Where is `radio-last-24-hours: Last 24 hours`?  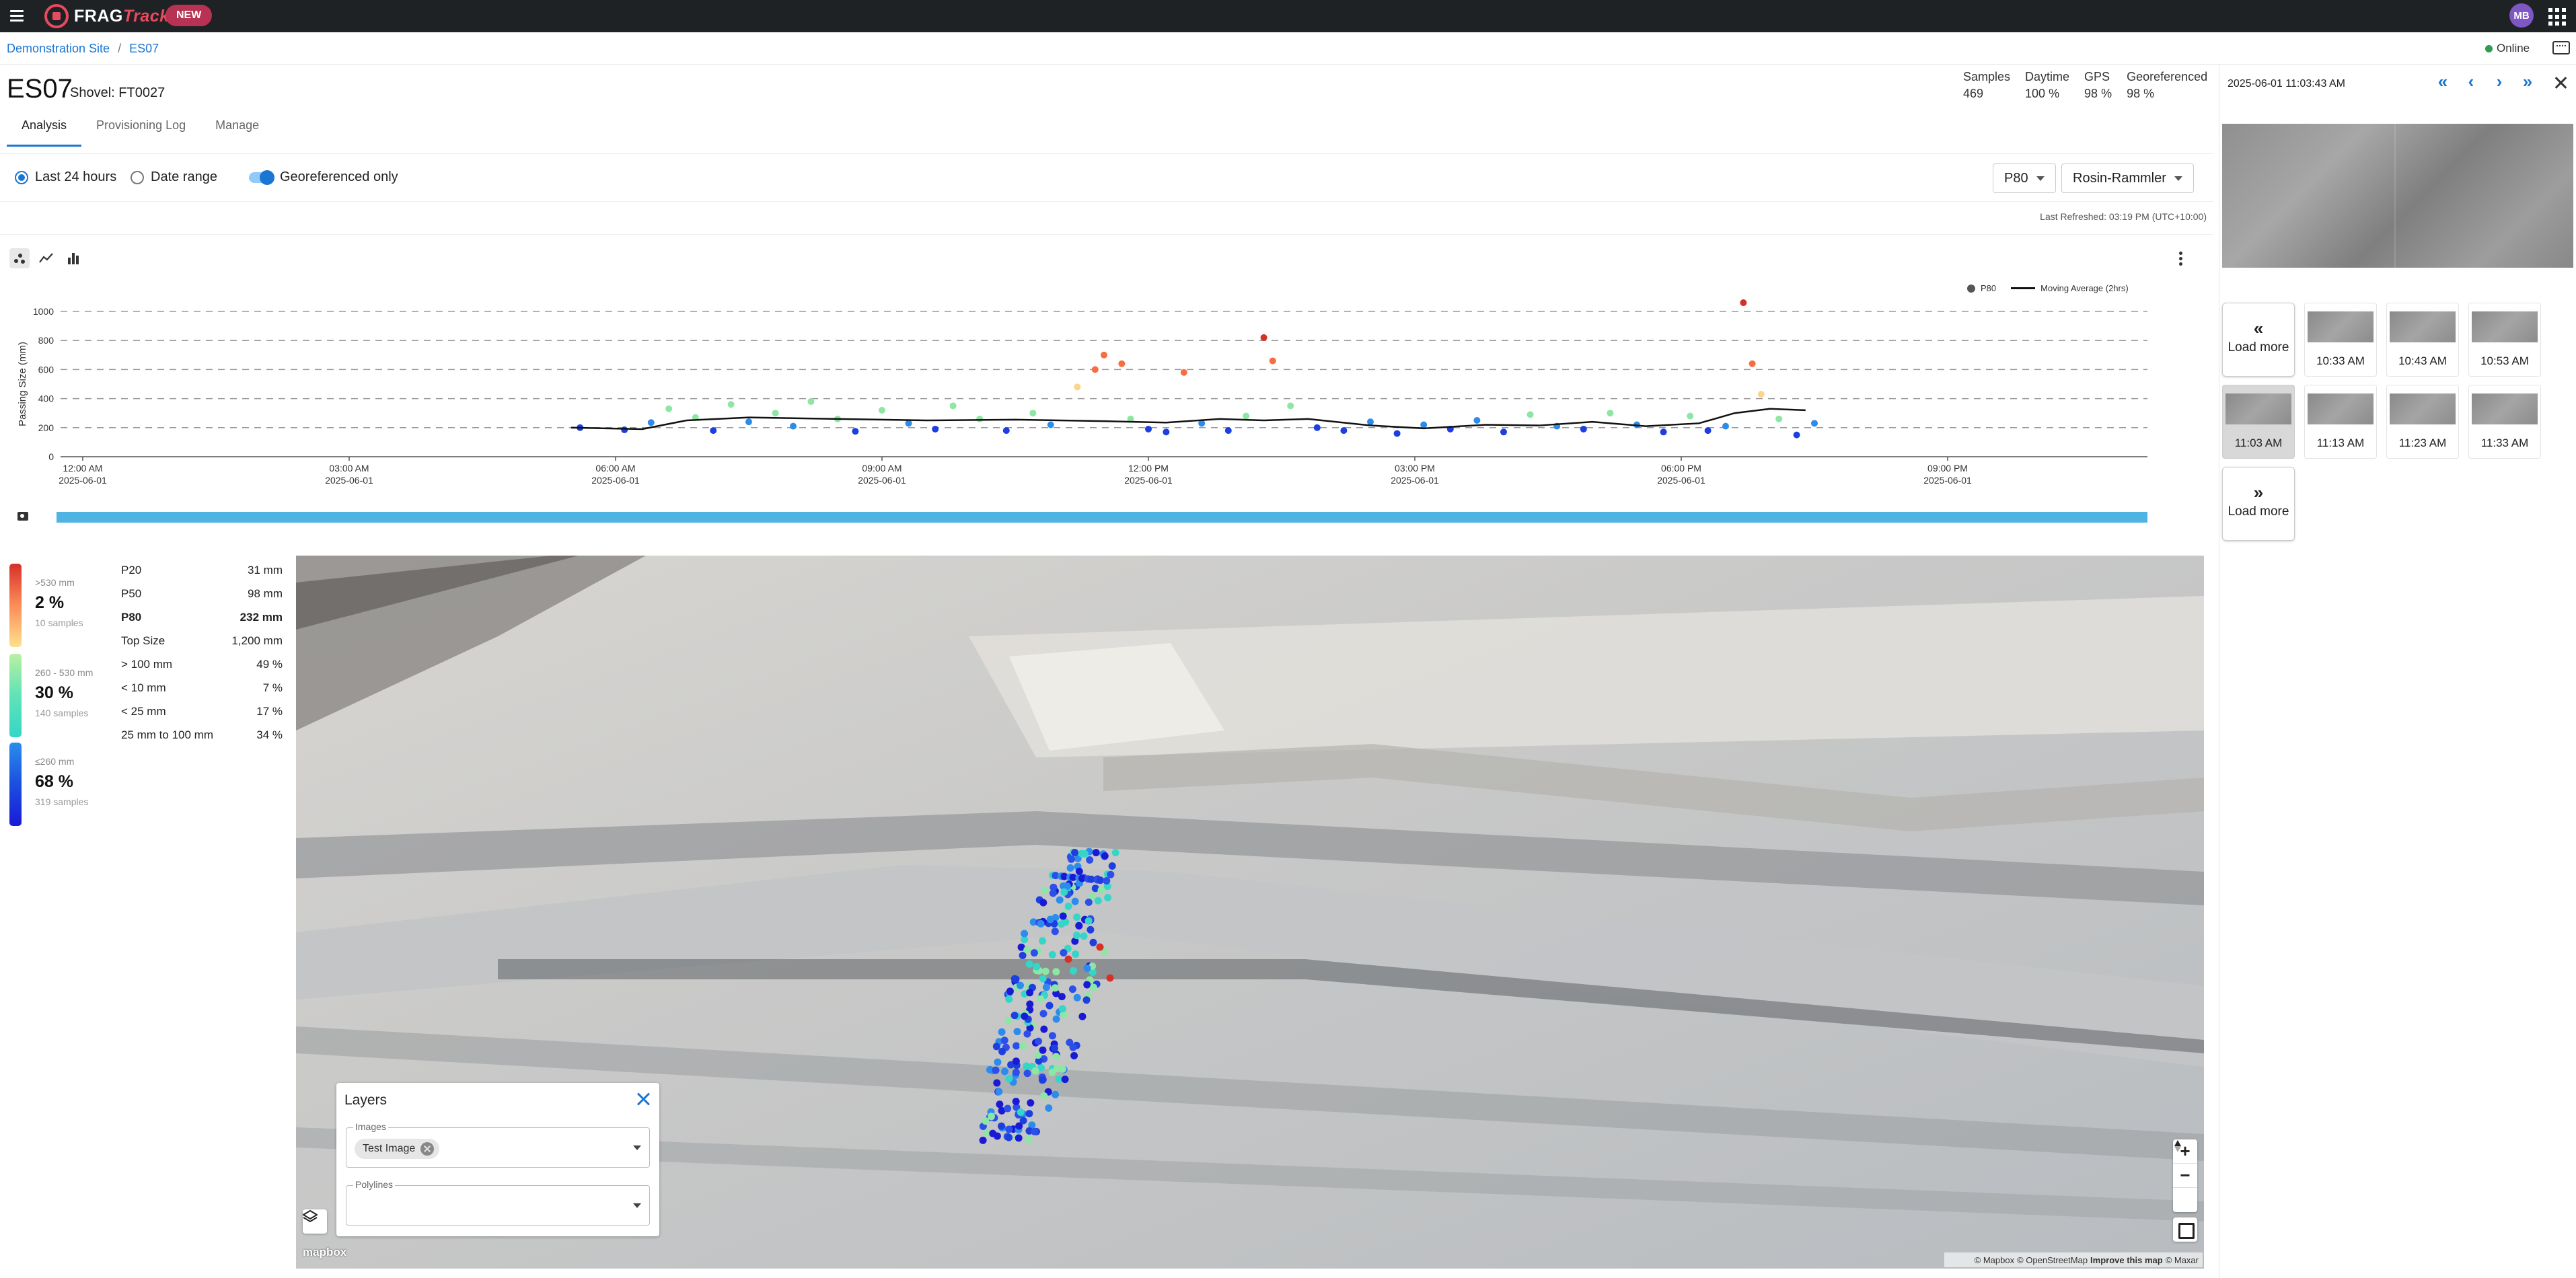 radio-last-24-hours: Last 24 hours is located at coordinates (65, 177).